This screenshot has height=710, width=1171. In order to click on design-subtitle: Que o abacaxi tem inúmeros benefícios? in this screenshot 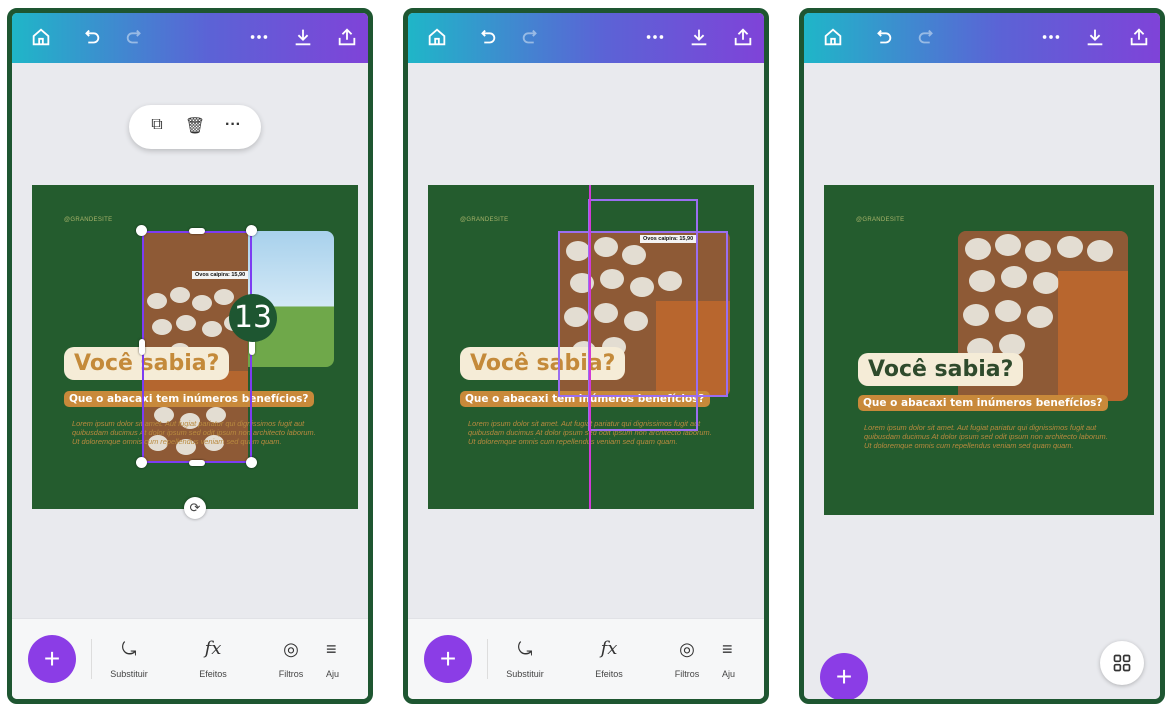, I will do `click(983, 403)`.